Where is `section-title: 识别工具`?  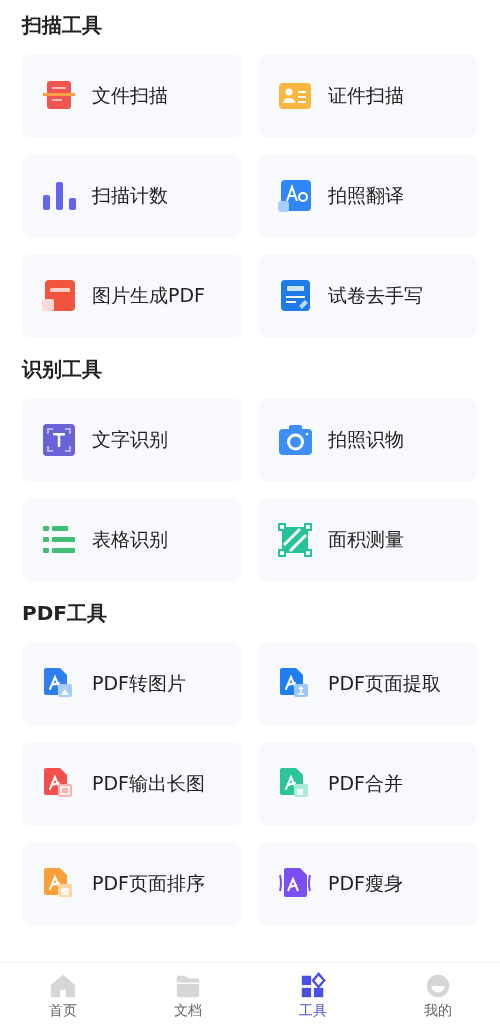
section-title: 识别工具 is located at coordinates (62, 369).